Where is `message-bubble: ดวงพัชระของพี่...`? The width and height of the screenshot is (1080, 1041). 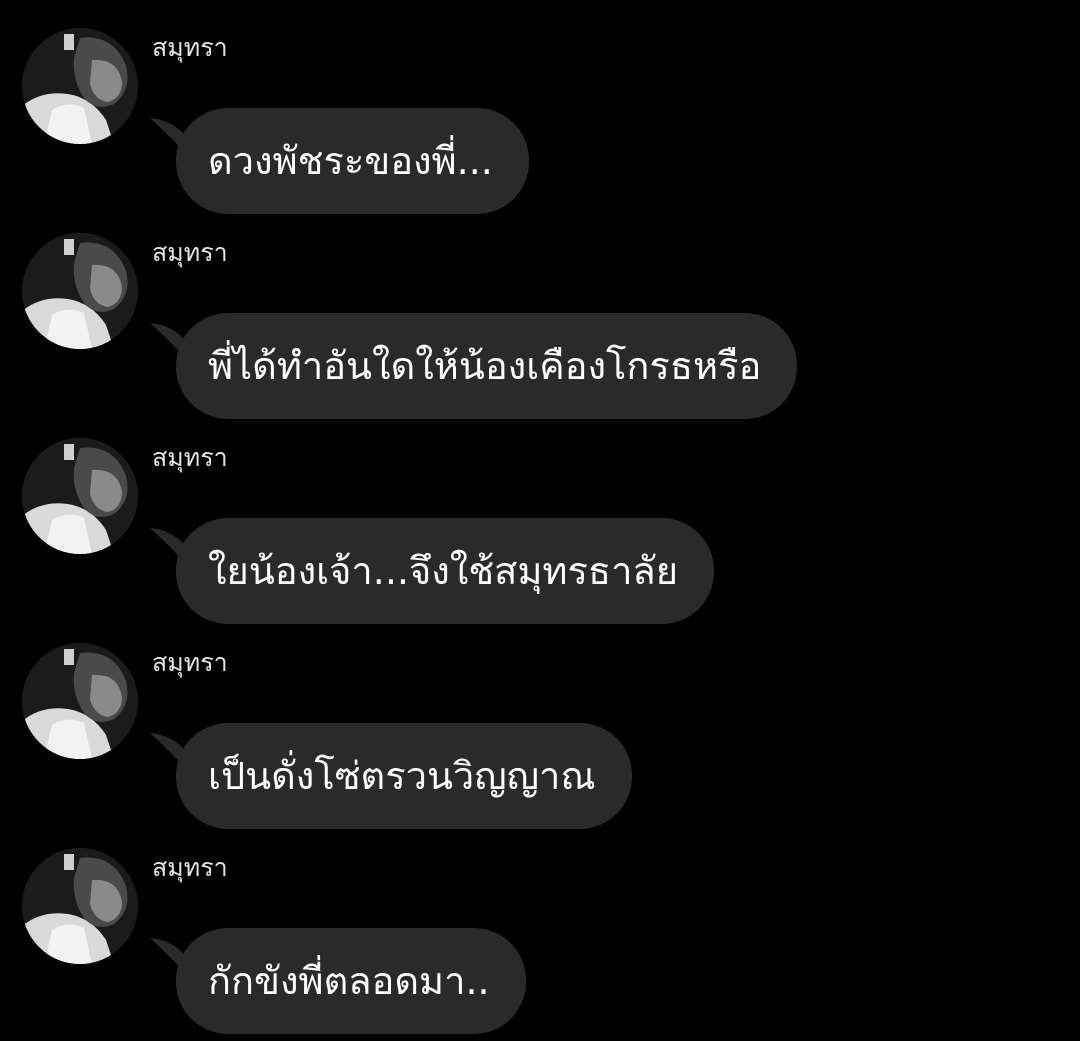
message-bubble: ดวงพัชระของพี่... is located at coordinates (352, 161).